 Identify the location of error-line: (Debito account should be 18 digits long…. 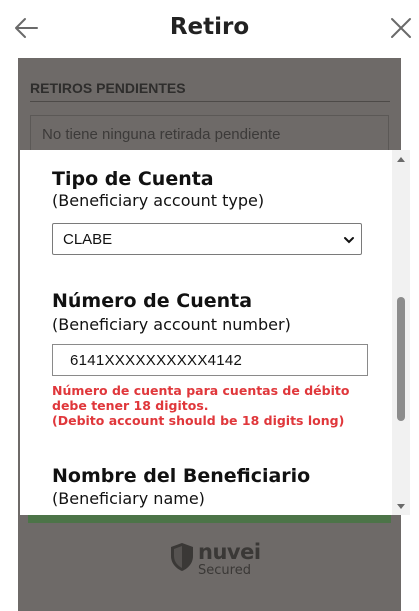
(198, 420).